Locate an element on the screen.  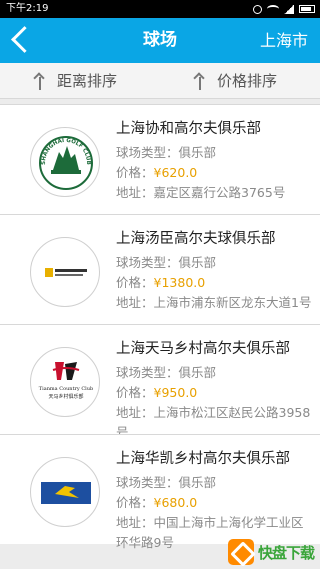
city-selector: 上海市 is located at coordinates (284, 40).